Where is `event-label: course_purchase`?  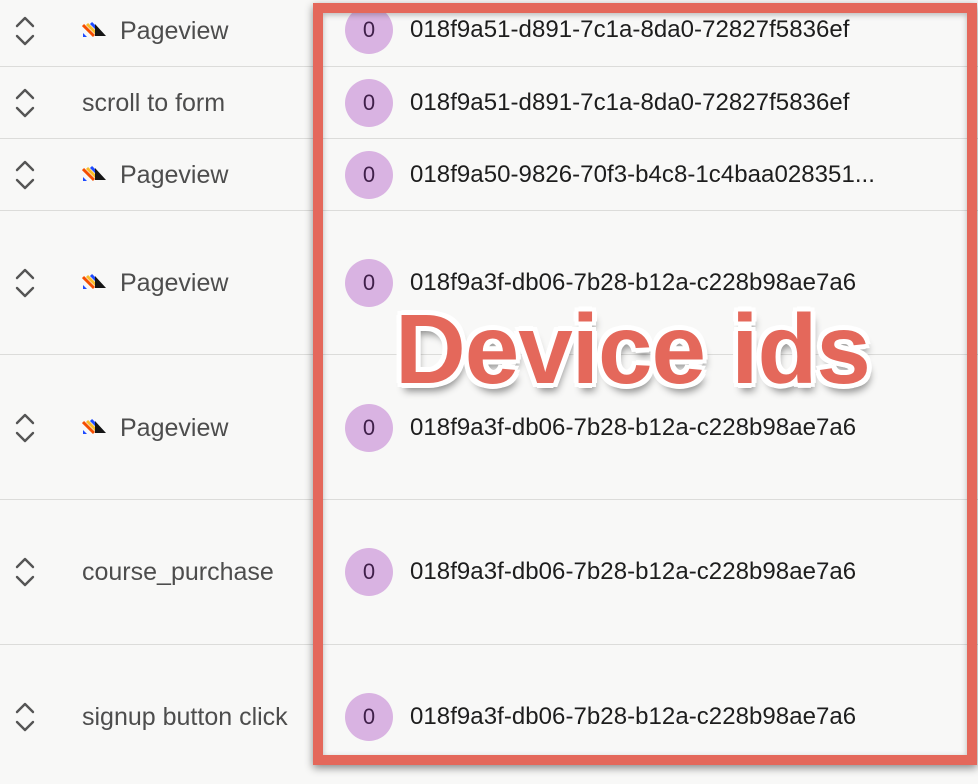
event-label: course_purchase is located at coordinates (178, 572).